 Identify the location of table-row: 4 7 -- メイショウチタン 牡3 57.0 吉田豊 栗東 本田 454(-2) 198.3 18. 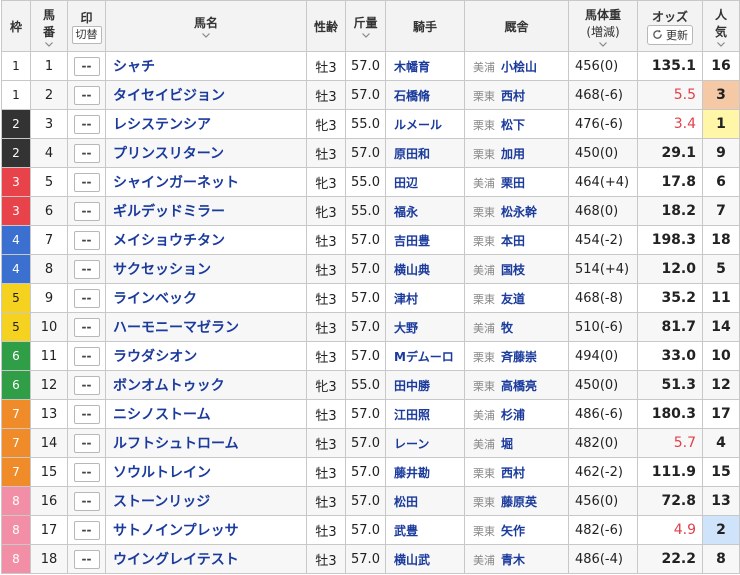
(370, 240).